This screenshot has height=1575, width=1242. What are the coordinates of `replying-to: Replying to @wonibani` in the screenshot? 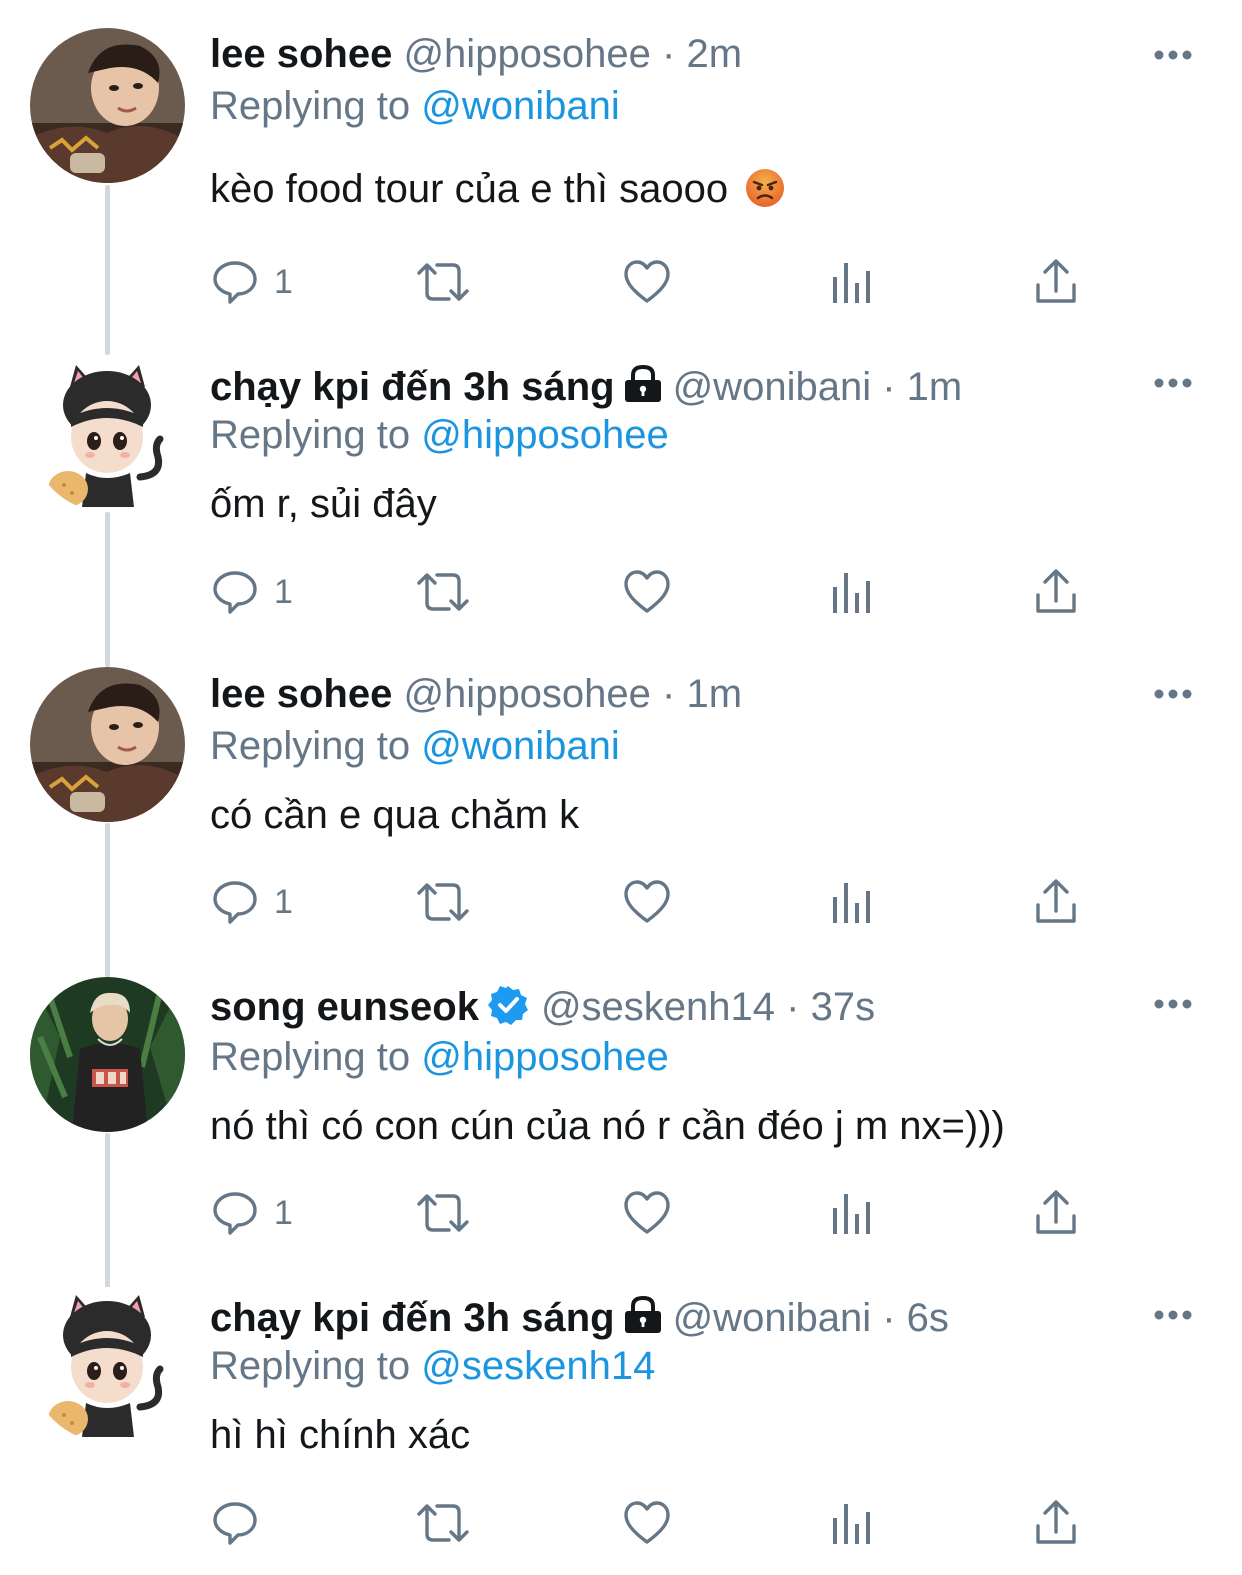 It's located at (415, 106).